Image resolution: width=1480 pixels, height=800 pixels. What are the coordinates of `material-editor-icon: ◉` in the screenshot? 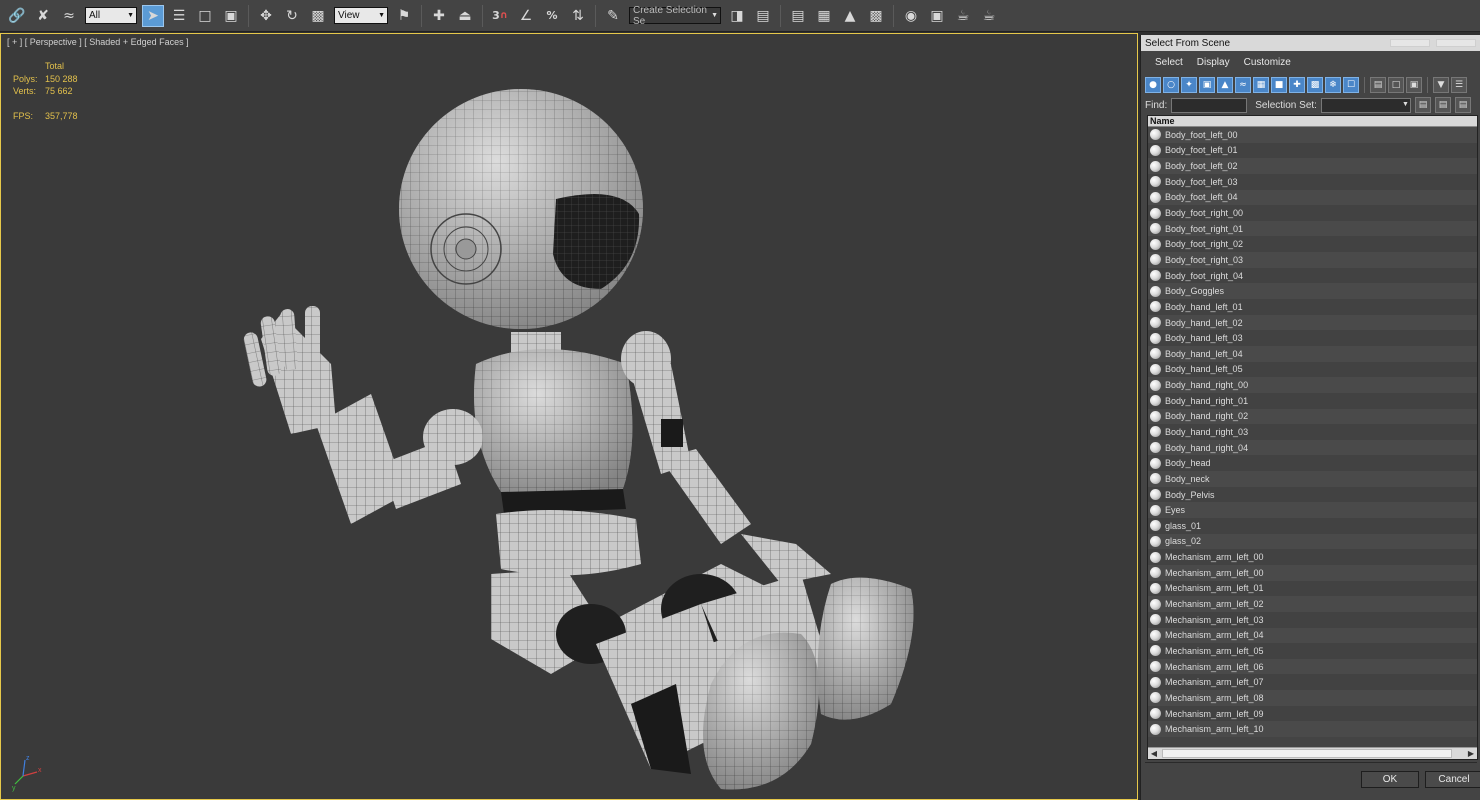 It's located at (911, 16).